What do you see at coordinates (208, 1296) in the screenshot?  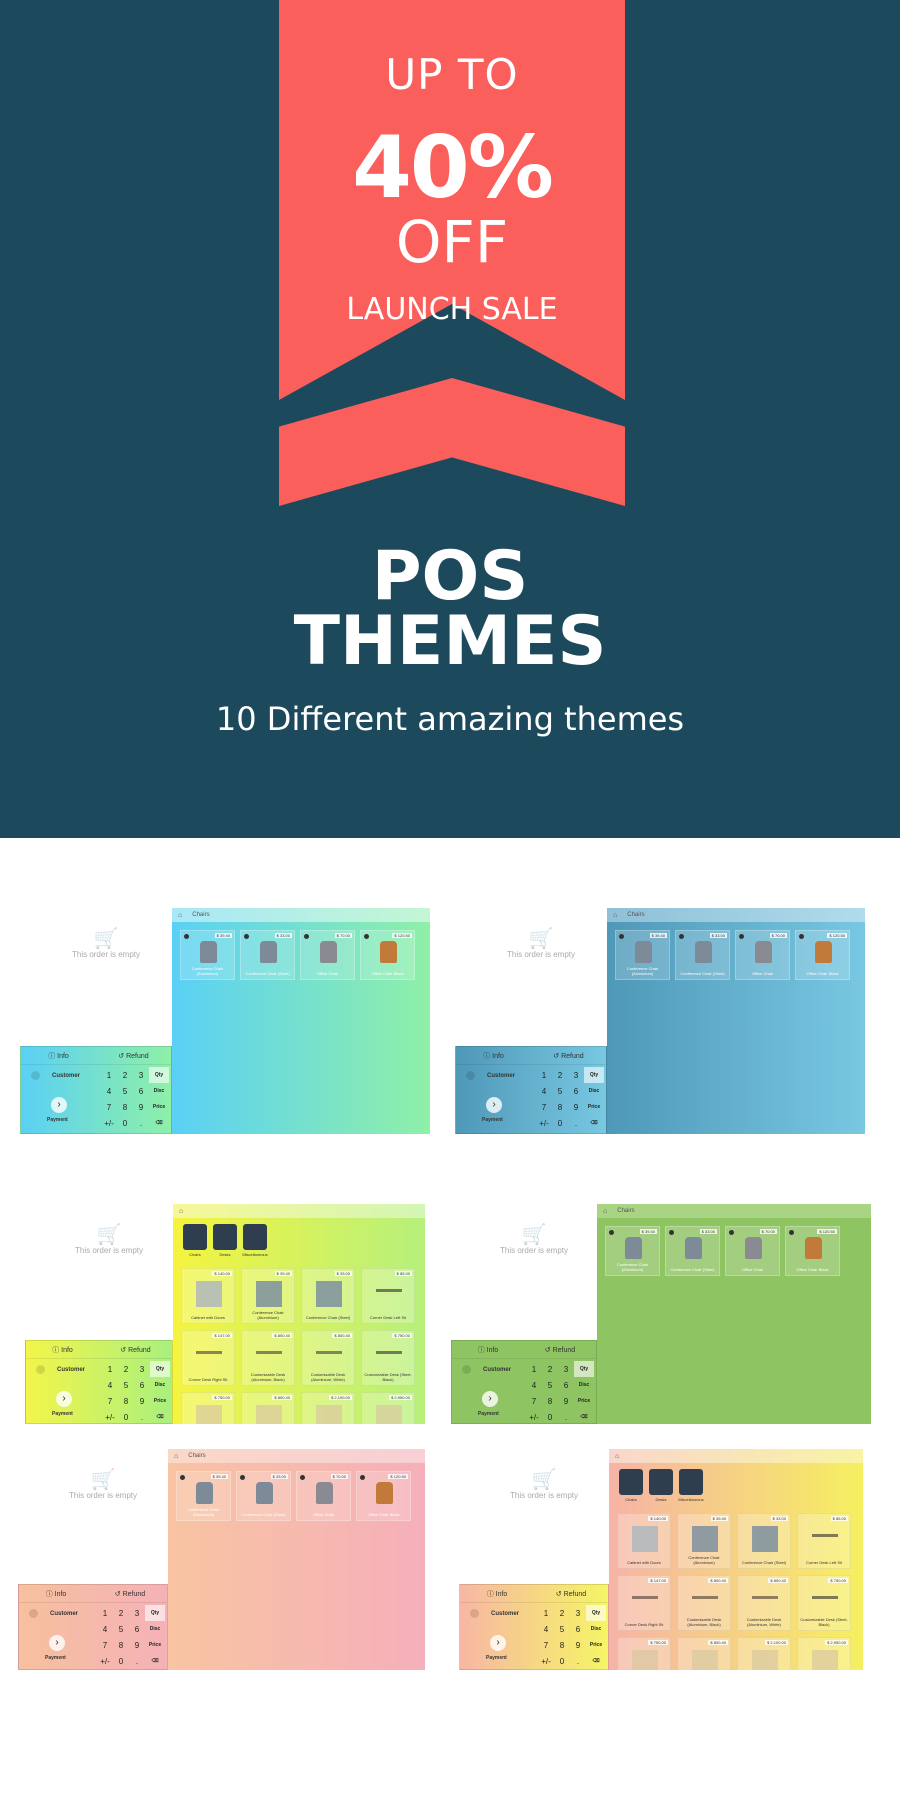 I see `product-card: $ 140.00 Cabinet with Doors` at bounding box center [208, 1296].